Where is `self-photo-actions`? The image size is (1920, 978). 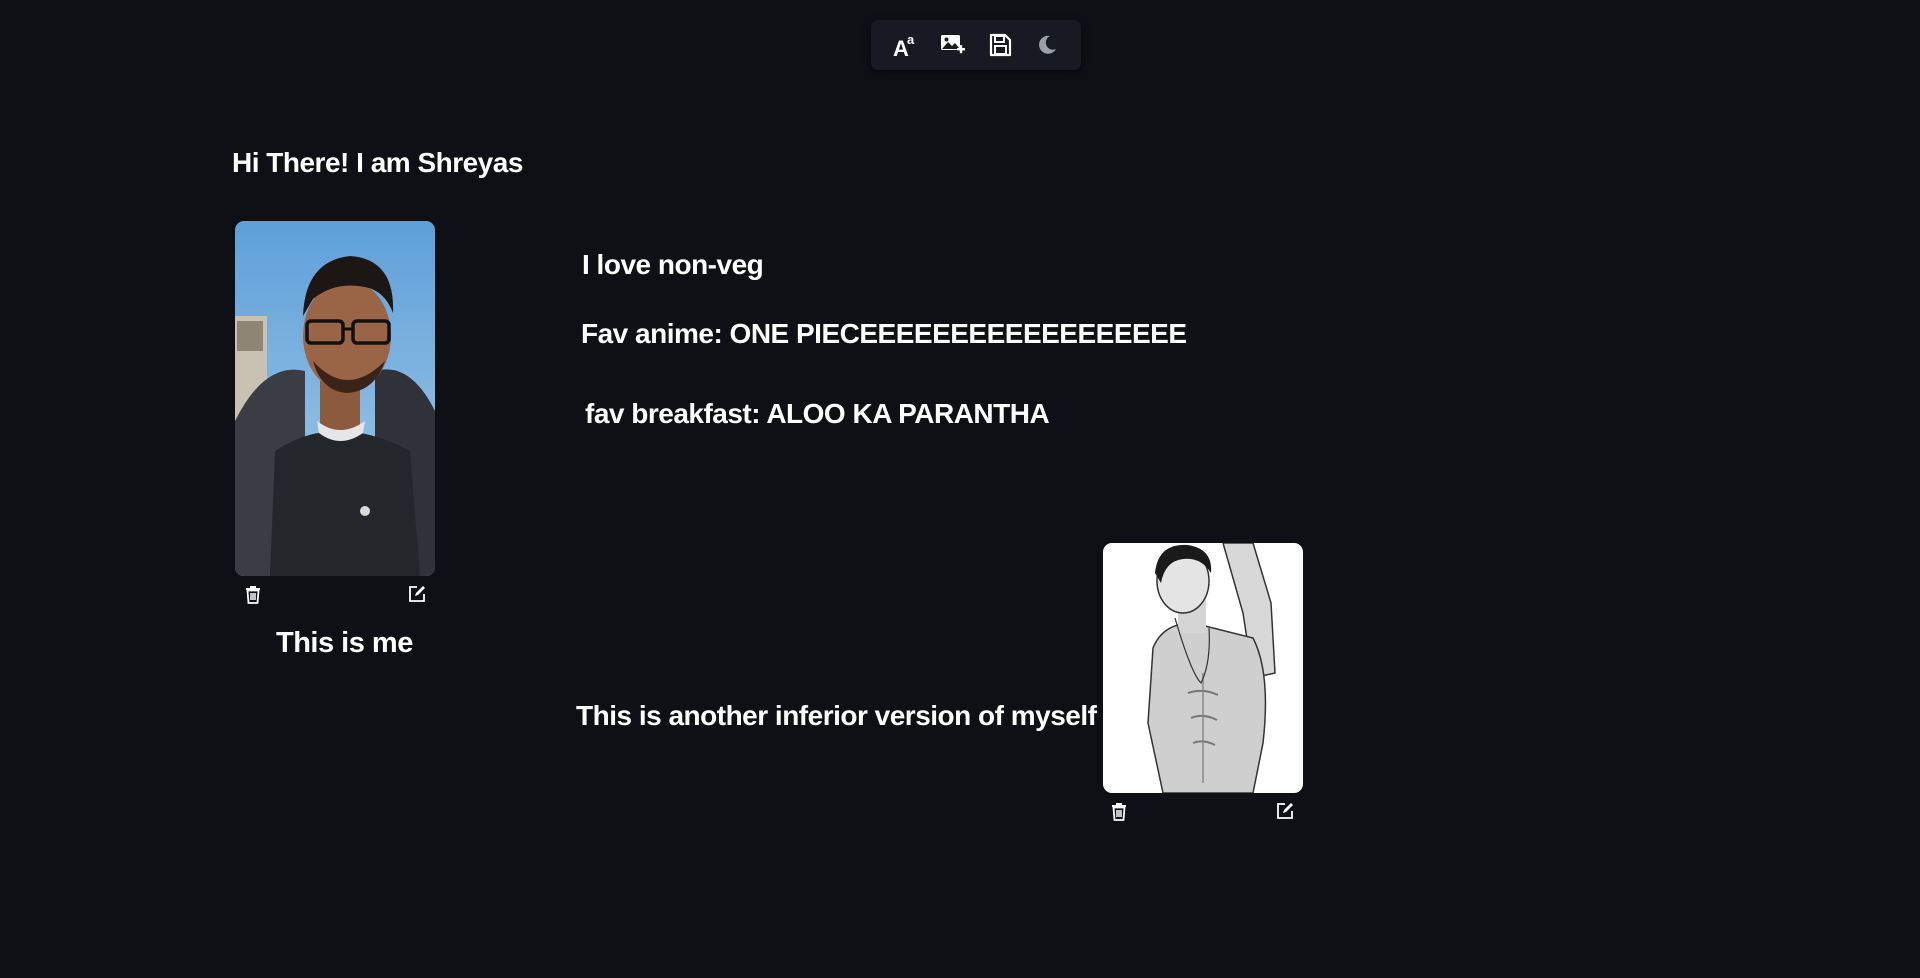 self-photo-actions is located at coordinates (335, 596).